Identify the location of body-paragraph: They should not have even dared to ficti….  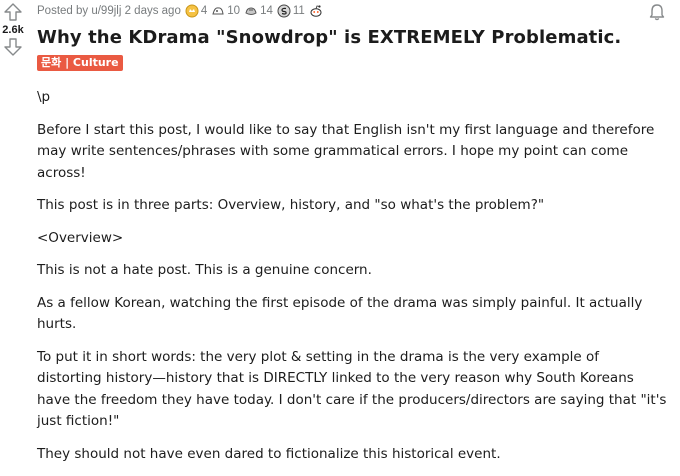
(269, 453).